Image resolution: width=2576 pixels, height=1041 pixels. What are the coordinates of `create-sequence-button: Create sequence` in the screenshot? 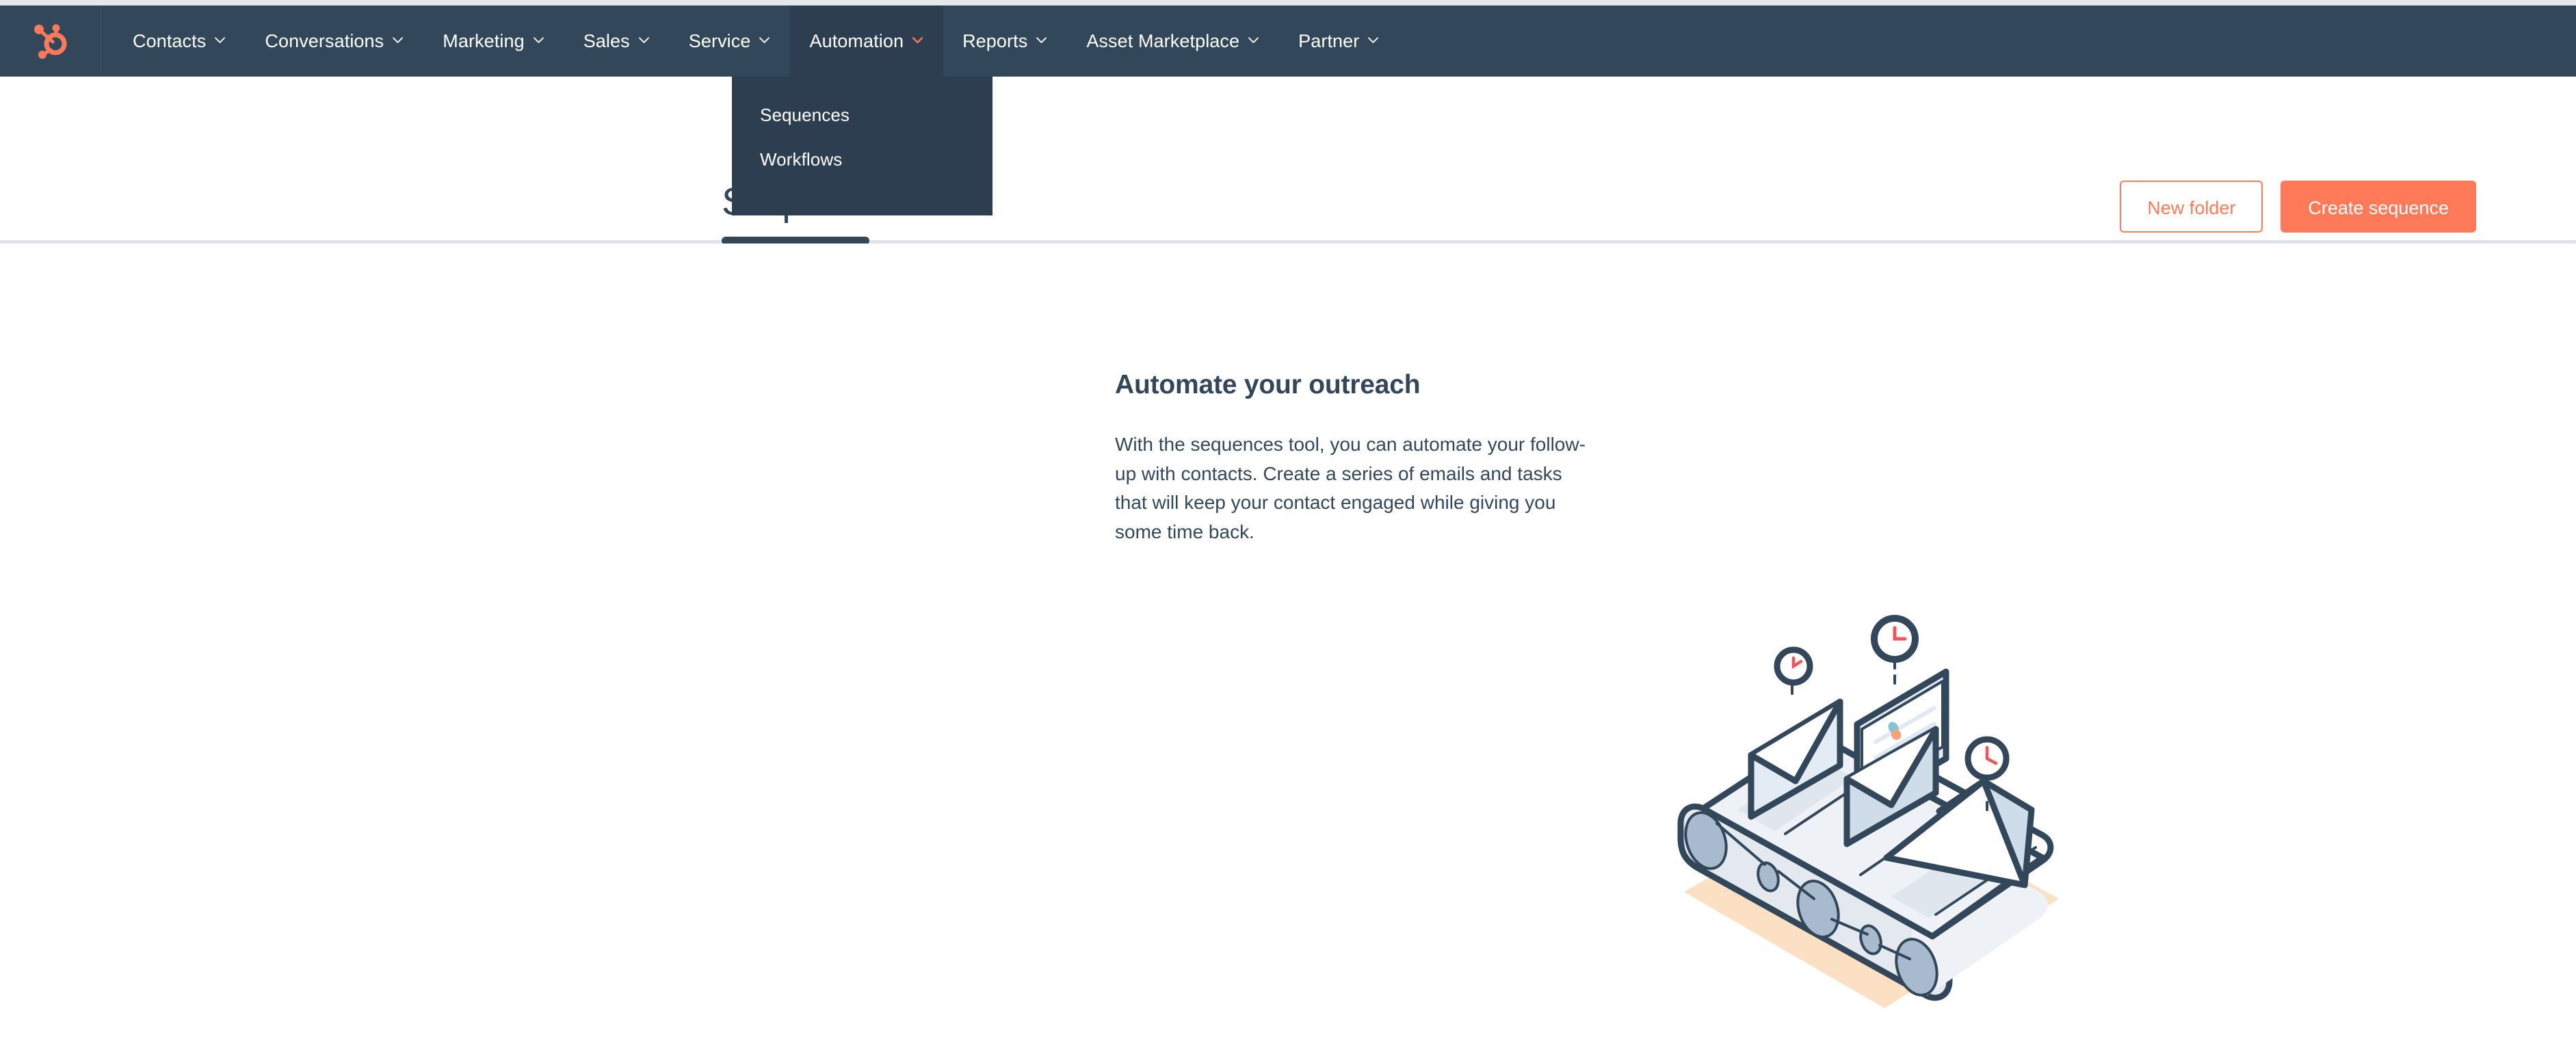 It's located at (2378, 207).